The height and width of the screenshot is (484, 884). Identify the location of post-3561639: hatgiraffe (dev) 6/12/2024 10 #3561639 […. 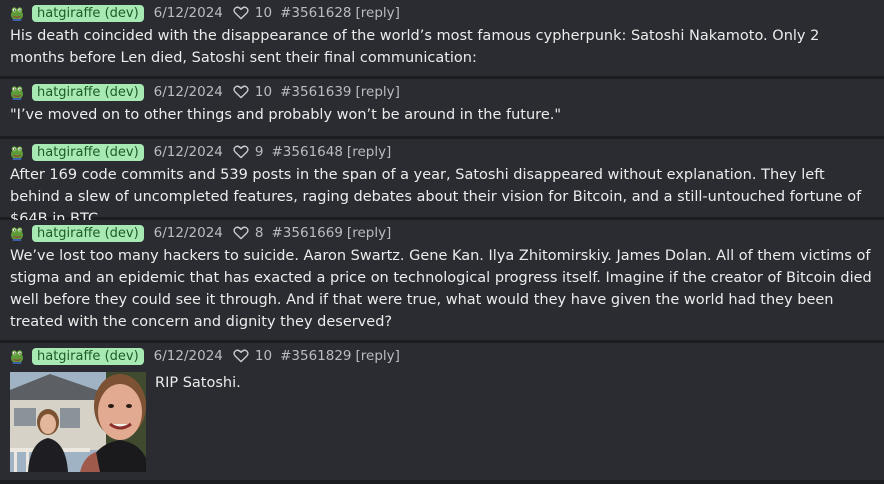
(442, 107).